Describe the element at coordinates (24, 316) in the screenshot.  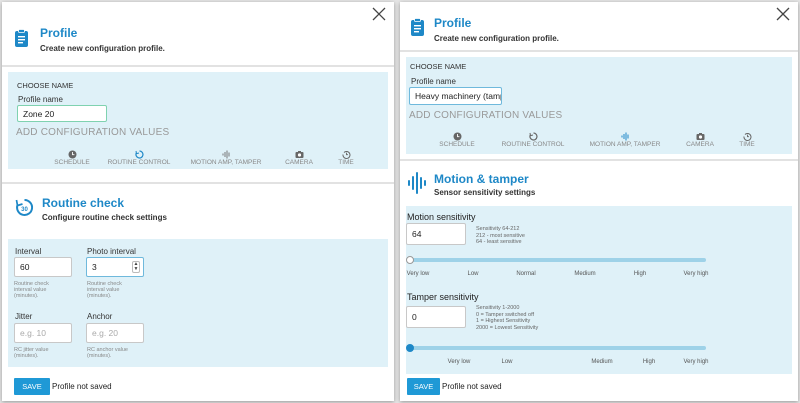
I see `jitter-label: Jitter` at that location.